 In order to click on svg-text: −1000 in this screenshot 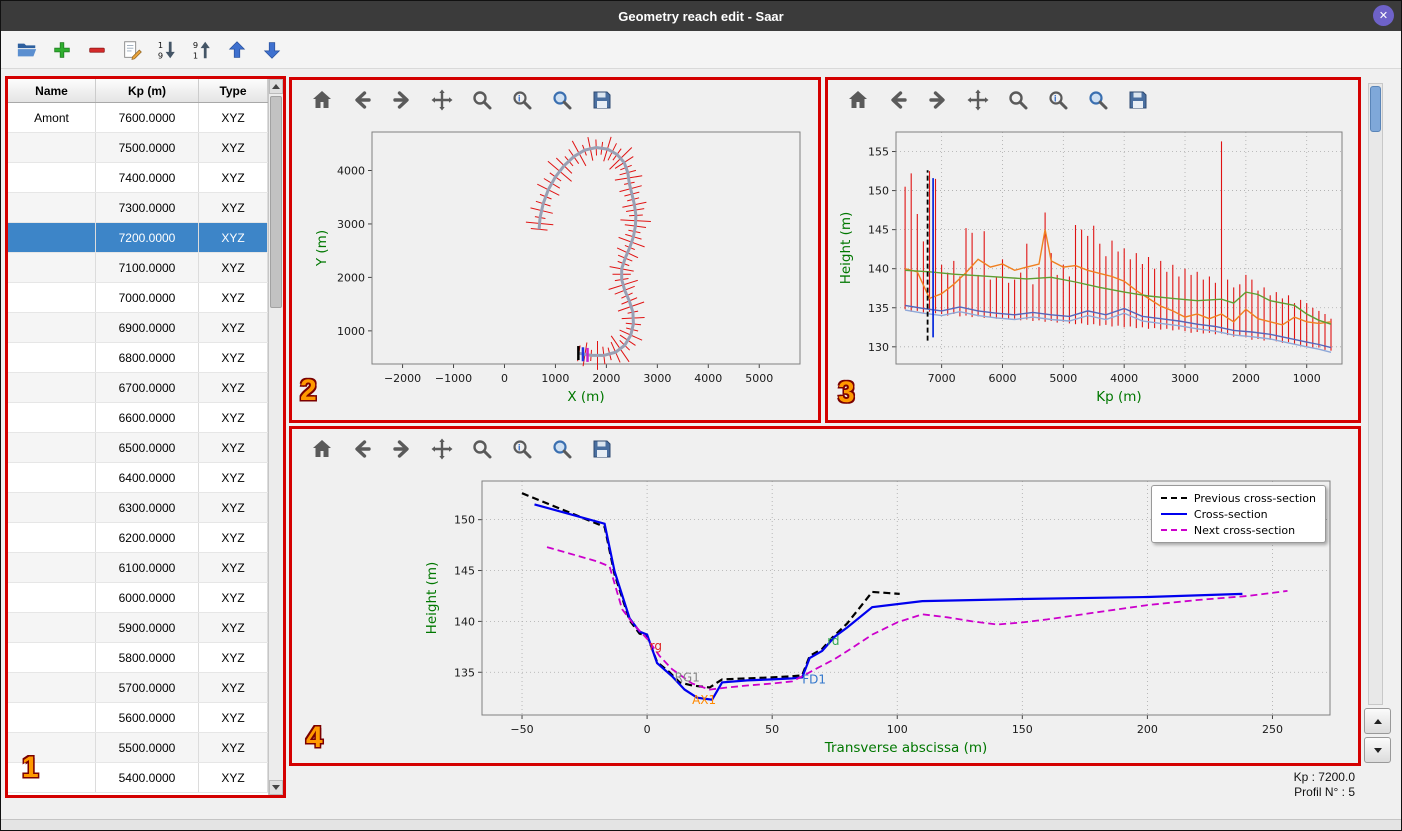, I will do `click(453, 378)`.